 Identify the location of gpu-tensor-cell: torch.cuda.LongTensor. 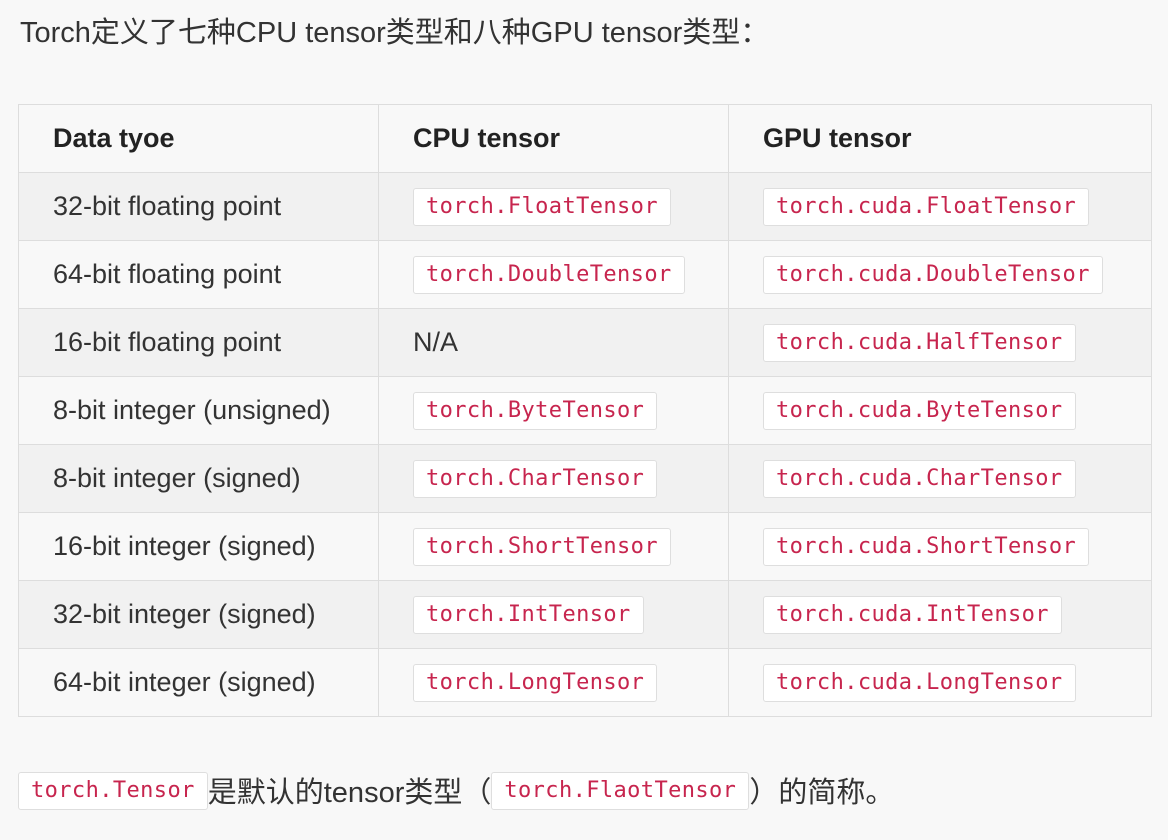
(940, 682).